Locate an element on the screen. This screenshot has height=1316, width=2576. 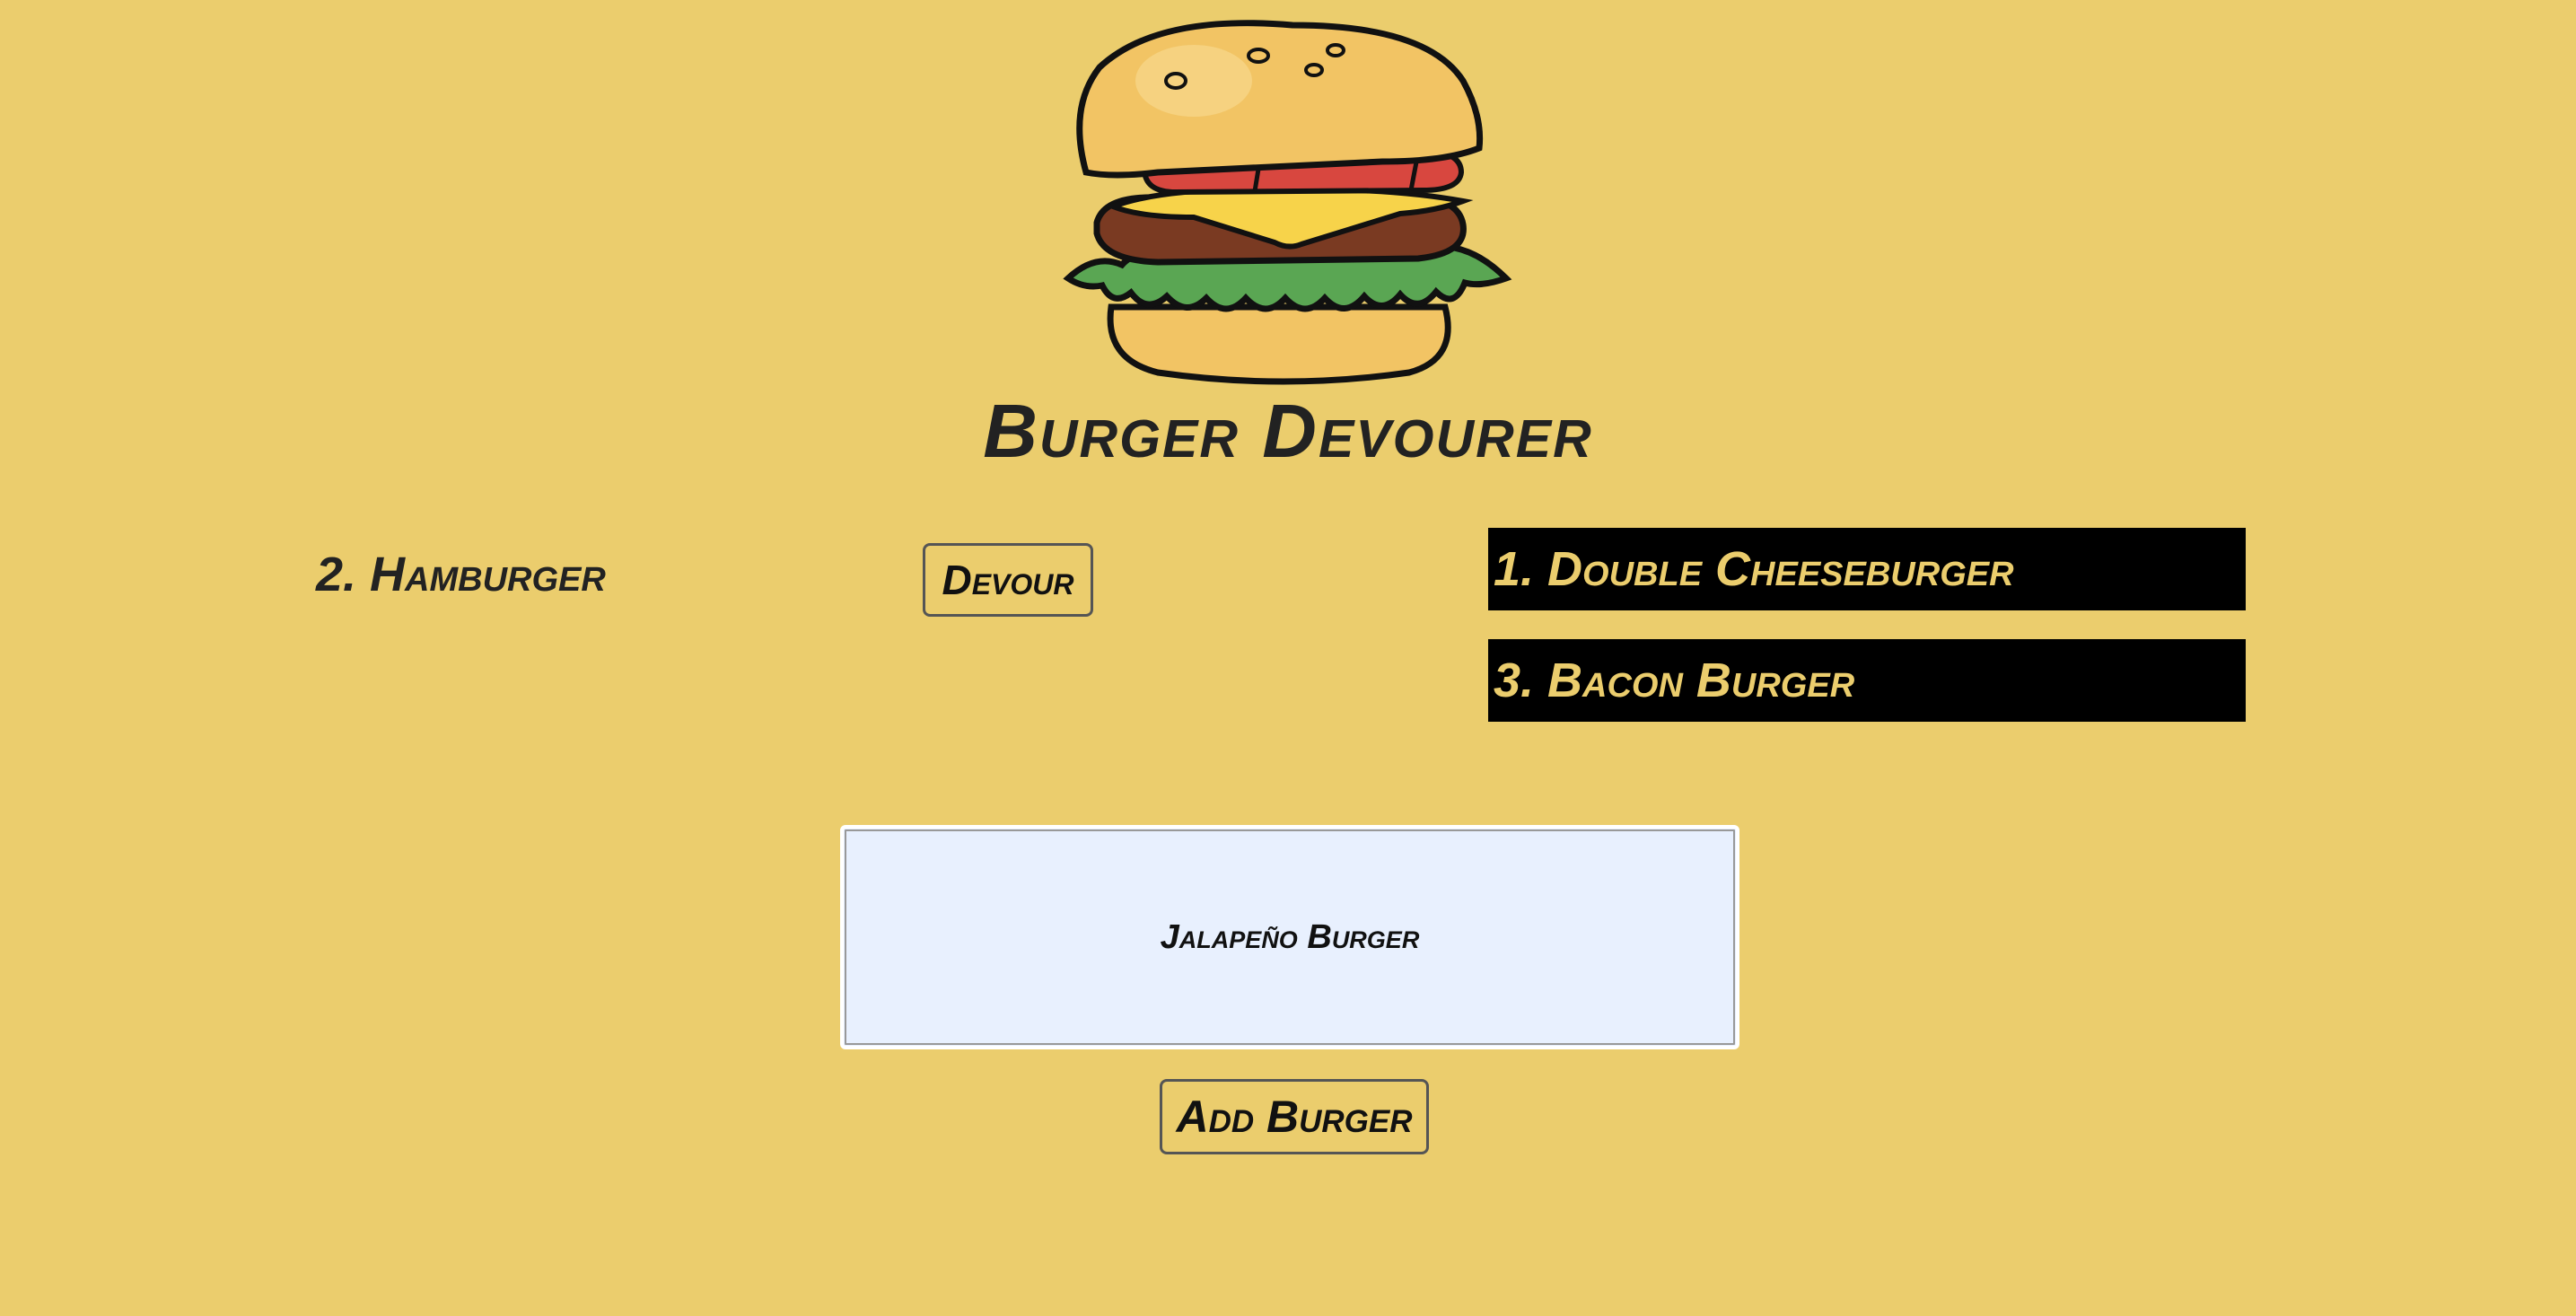
devoured-burger-item: 1. Double Cheeseburger is located at coordinates (1867, 569).